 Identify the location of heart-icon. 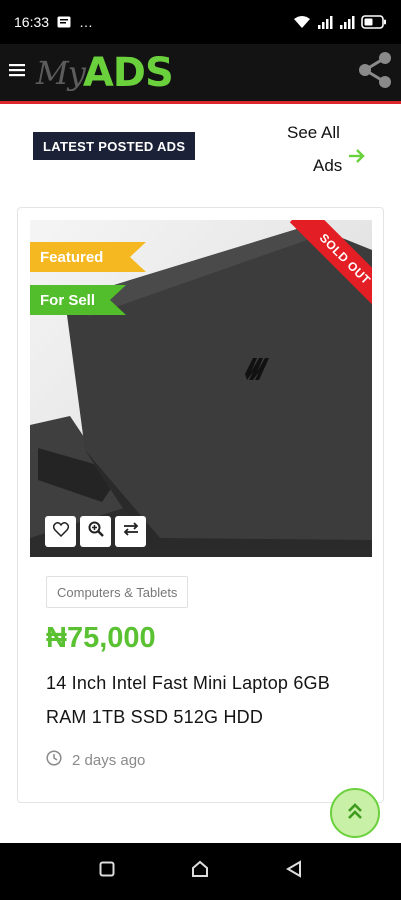
(60, 531).